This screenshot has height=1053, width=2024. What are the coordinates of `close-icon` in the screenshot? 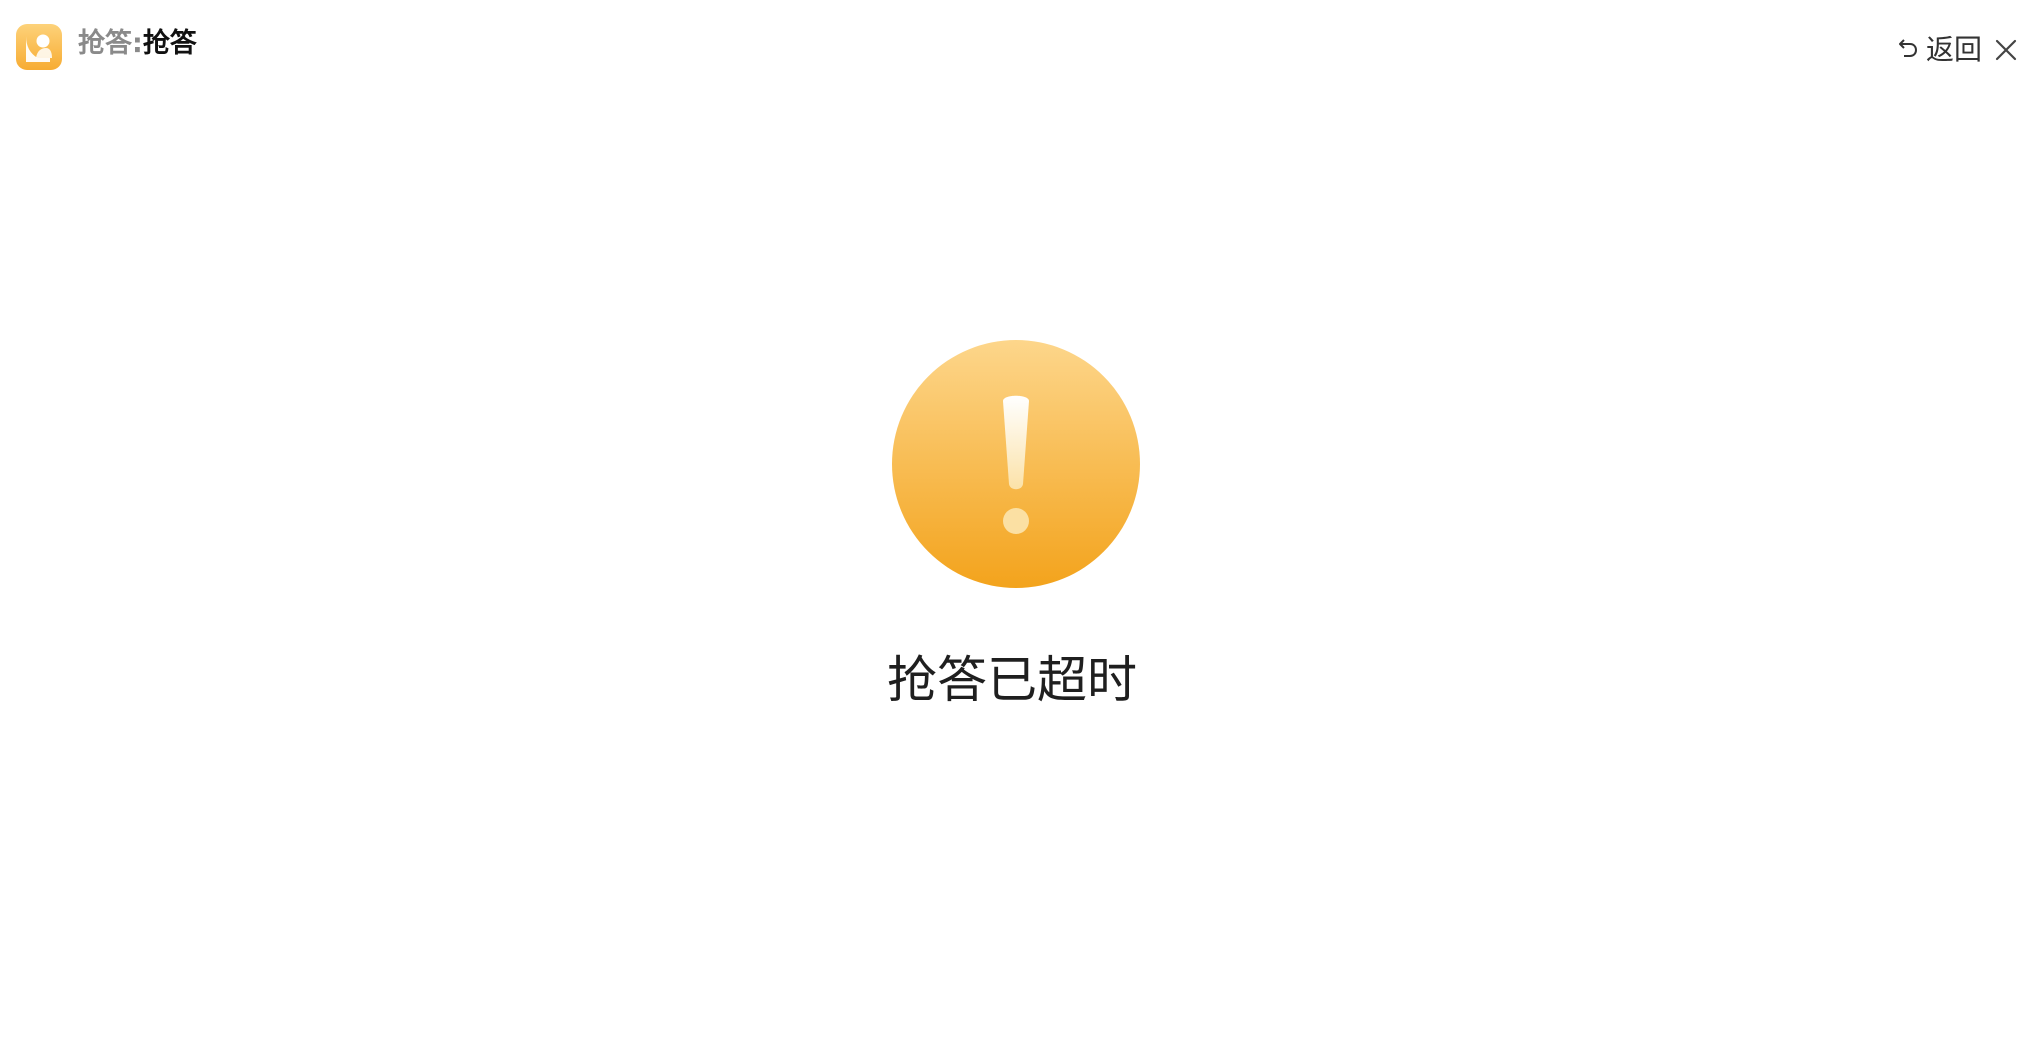 It's located at (2006, 50).